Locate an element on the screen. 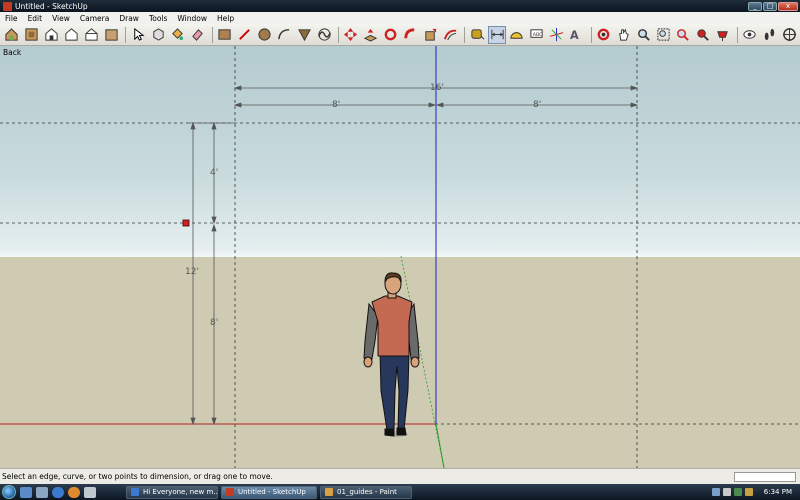 This screenshot has height=500, width=800. measurements-box is located at coordinates (765, 477).